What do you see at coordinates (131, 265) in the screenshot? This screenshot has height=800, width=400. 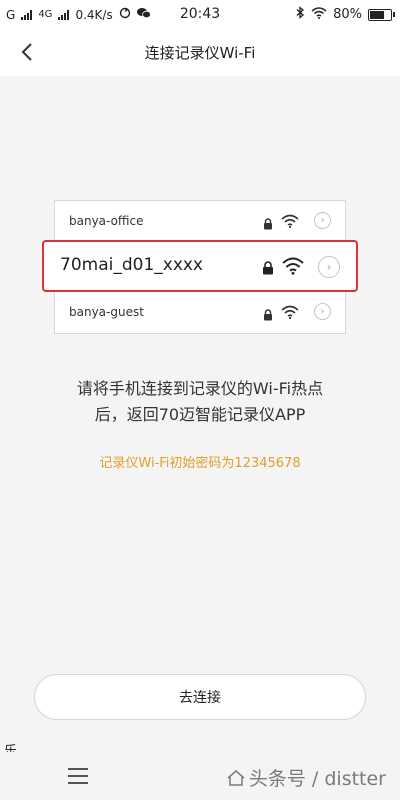 I see `wifi-name: 70mai_d01_xxxx` at bounding box center [131, 265].